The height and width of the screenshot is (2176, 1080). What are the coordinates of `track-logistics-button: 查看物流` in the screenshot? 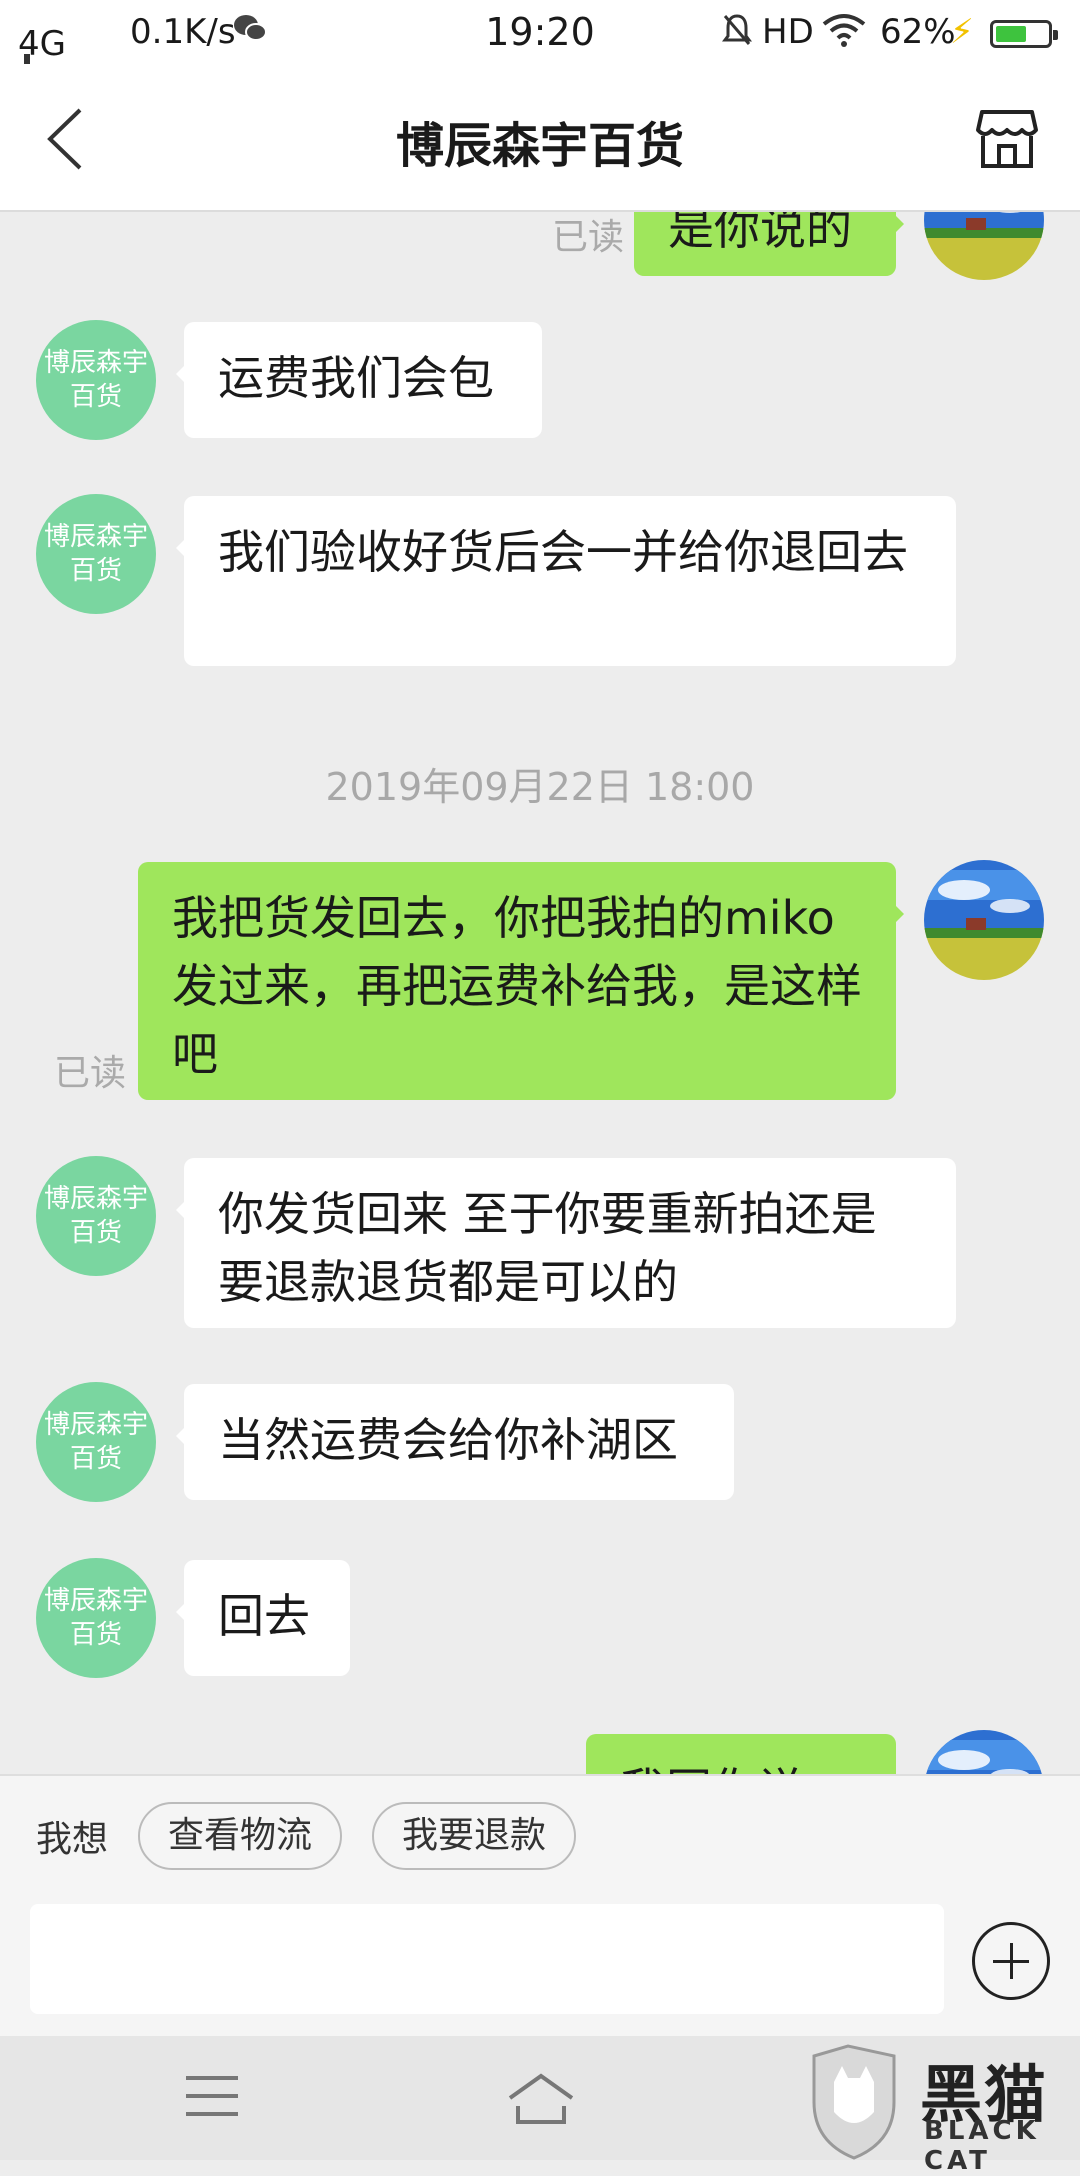 It's located at (240, 1836).